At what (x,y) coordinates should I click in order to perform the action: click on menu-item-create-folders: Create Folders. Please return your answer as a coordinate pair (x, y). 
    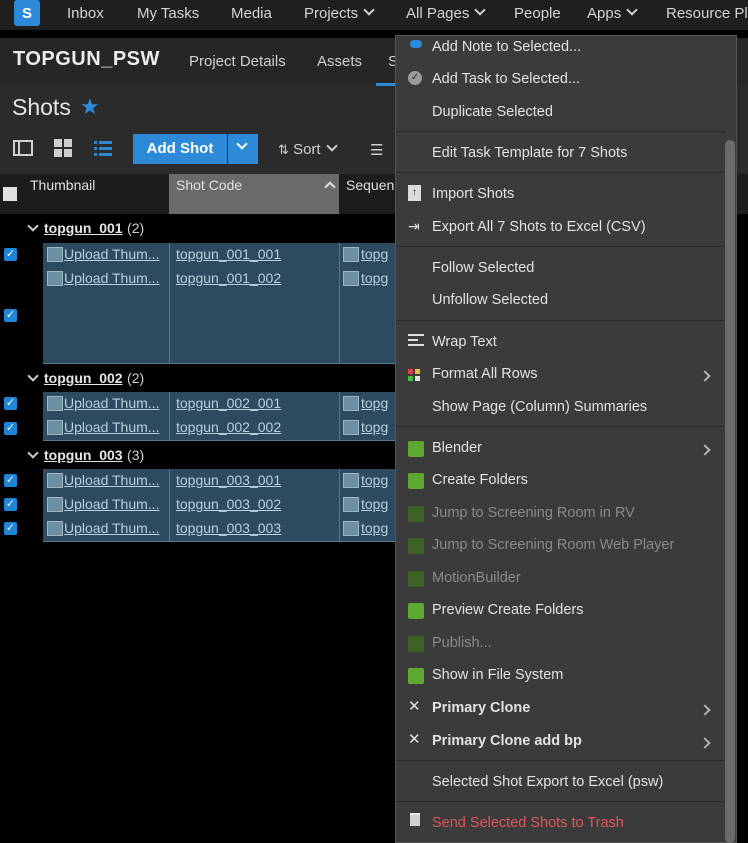
    Looking at the image, I should click on (480, 480).